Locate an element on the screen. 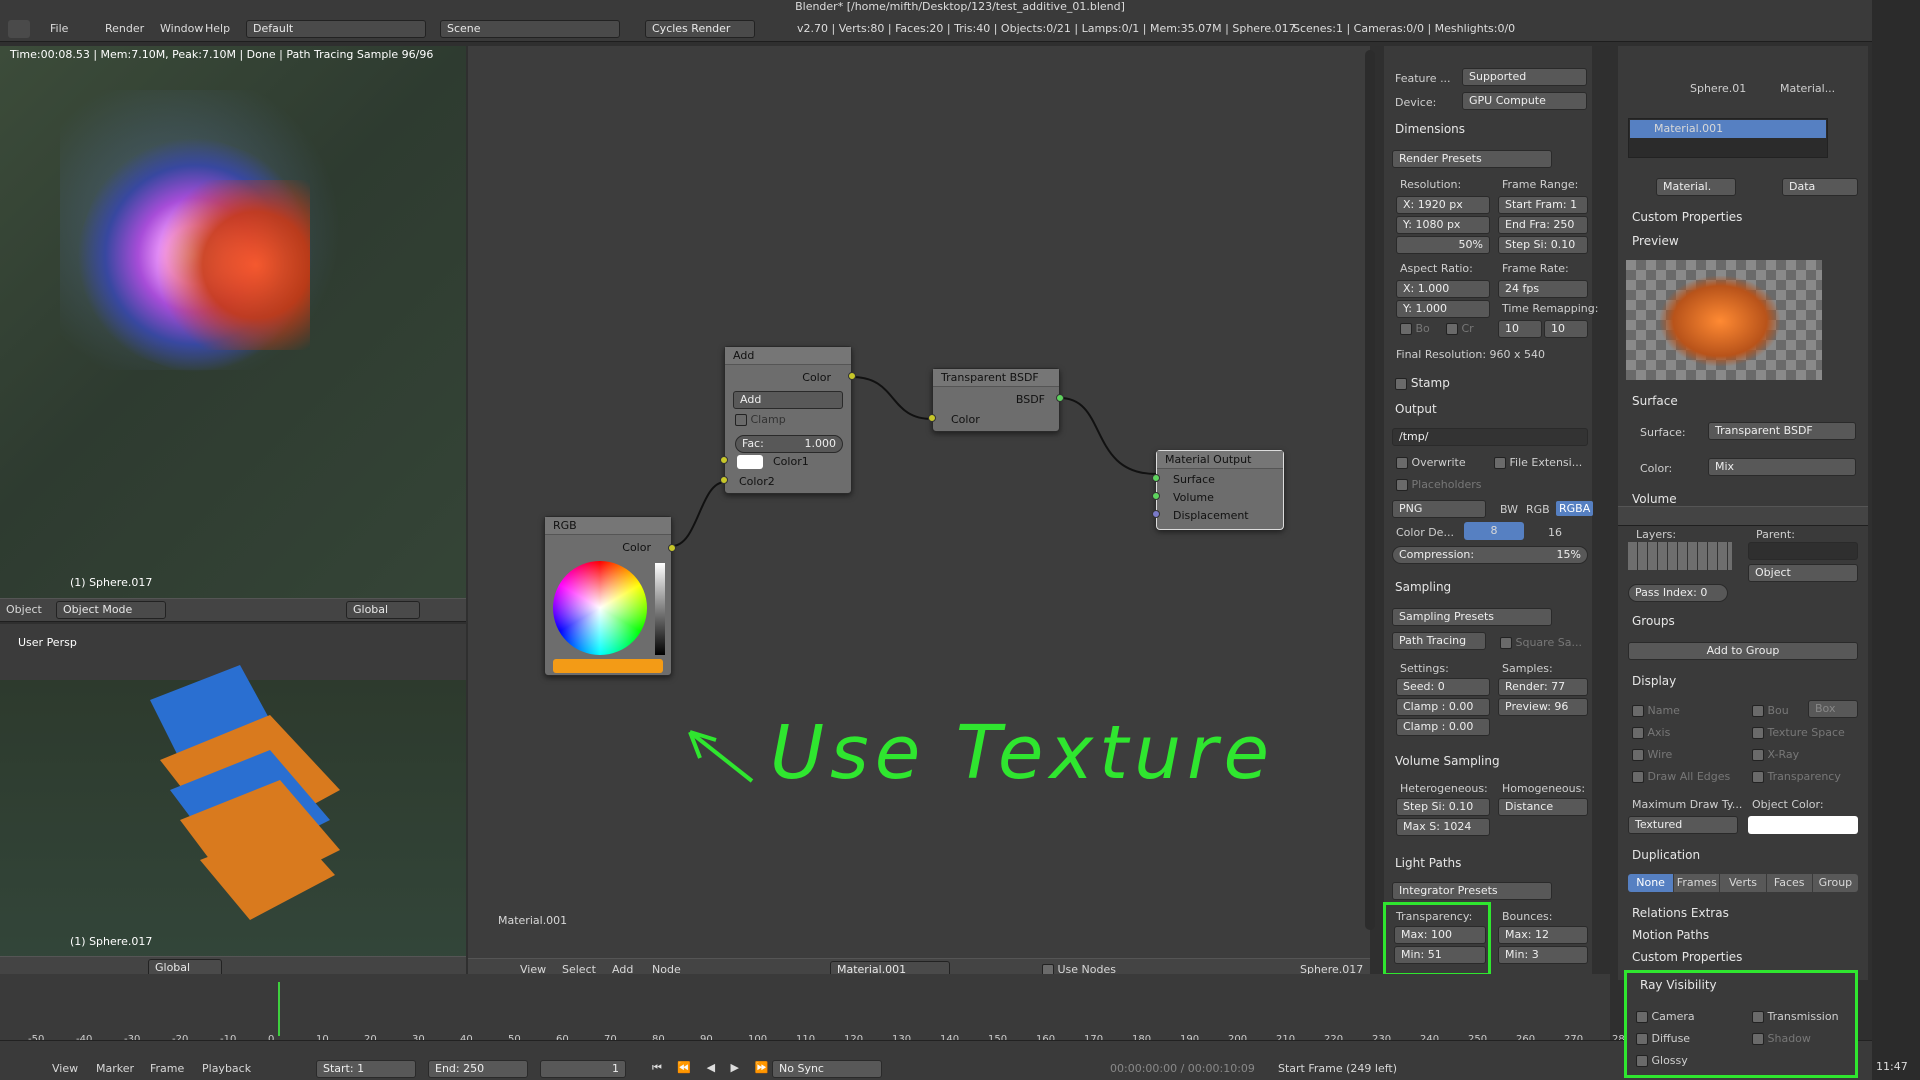  end-field: End: 250 is located at coordinates (478, 1069).